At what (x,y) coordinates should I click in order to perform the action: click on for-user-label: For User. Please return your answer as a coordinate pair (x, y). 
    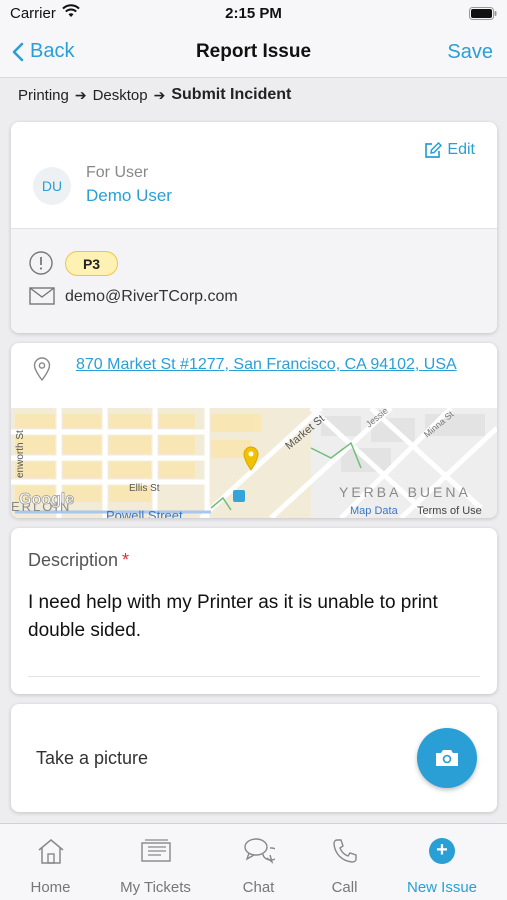
    Looking at the image, I should click on (117, 172).